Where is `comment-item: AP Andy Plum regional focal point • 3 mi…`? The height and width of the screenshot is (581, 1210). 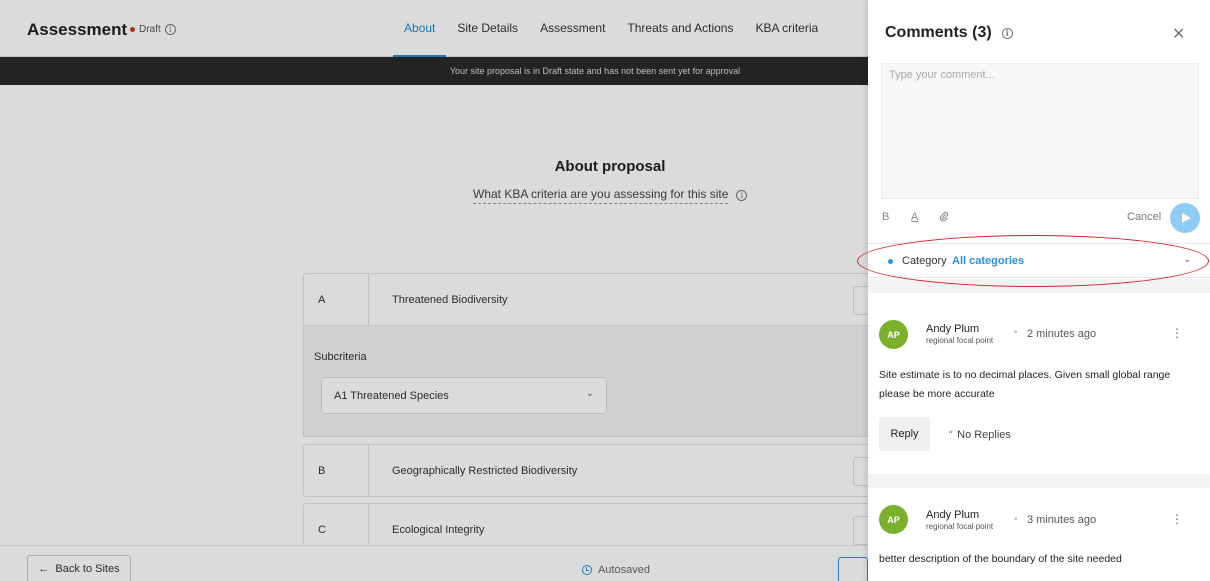 comment-item: AP Andy Plum regional focal point • 3 mi… is located at coordinates (1039, 534).